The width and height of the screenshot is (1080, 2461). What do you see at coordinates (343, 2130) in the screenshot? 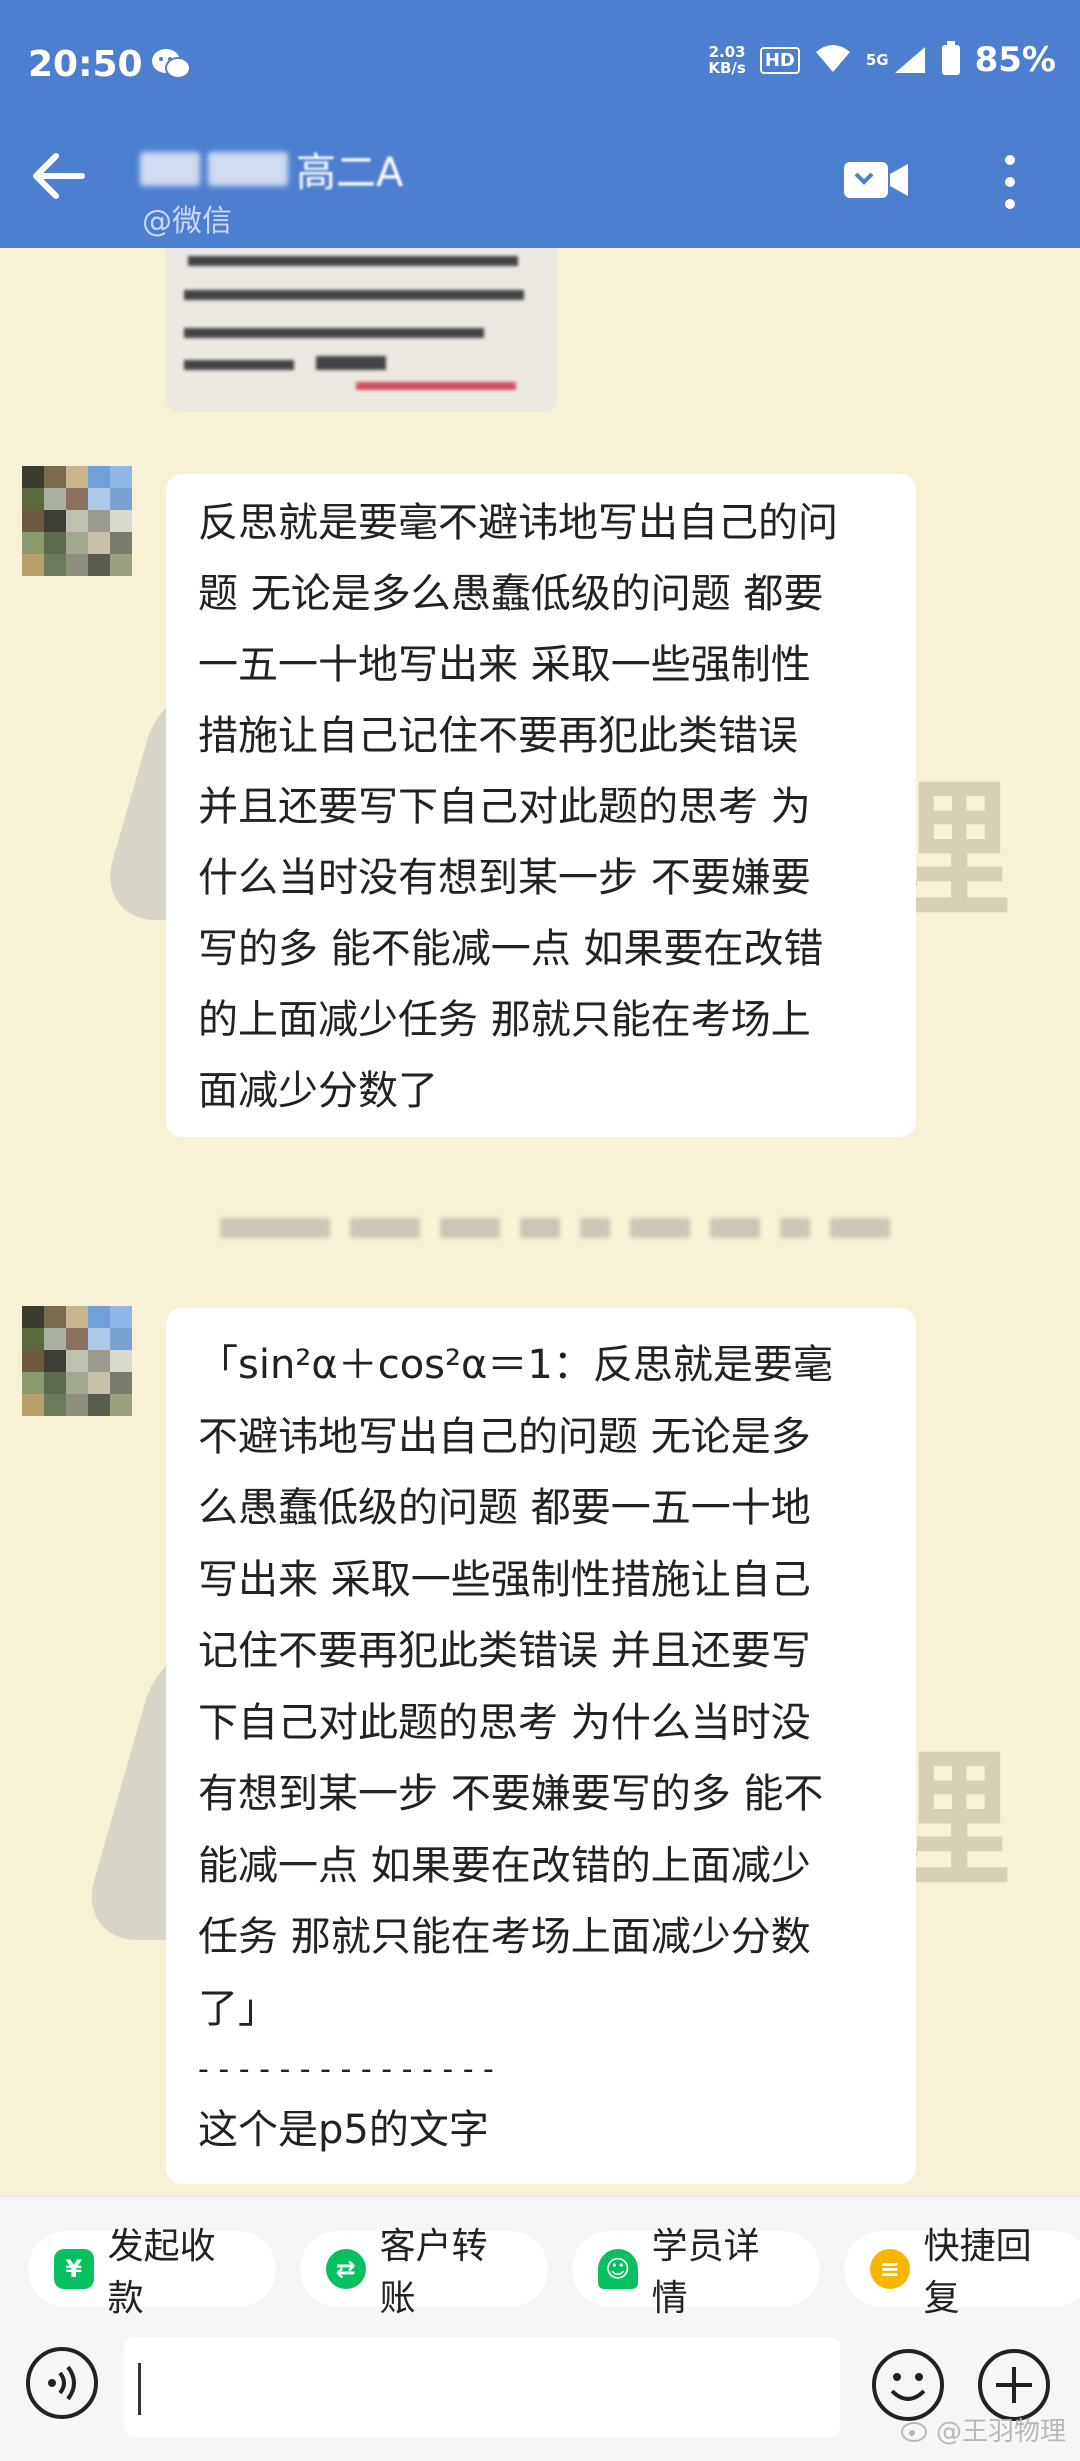
I see `message-line: 这个是p5的文字` at bounding box center [343, 2130].